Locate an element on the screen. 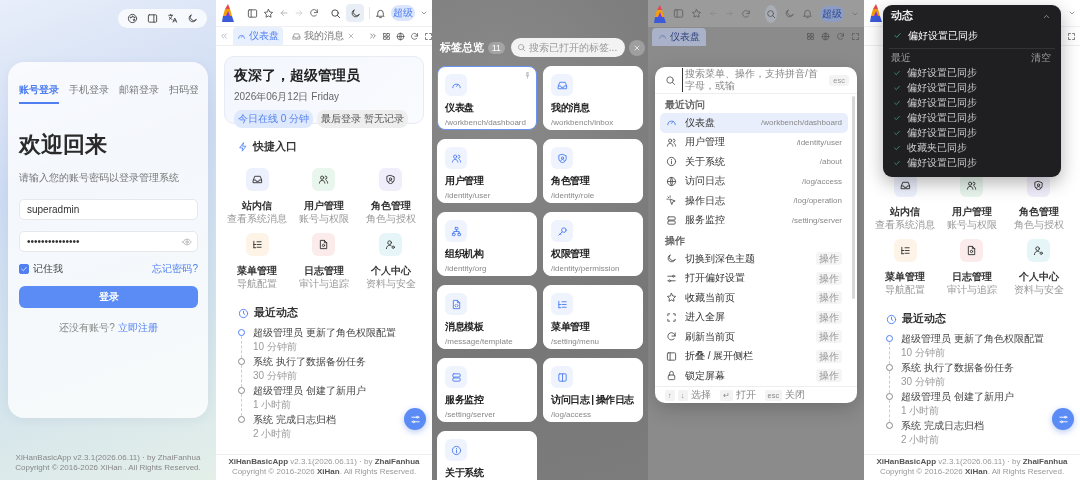 The height and width of the screenshot is (480, 1080). page-tab: 仪表盘 is located at coordinates (679, 36).